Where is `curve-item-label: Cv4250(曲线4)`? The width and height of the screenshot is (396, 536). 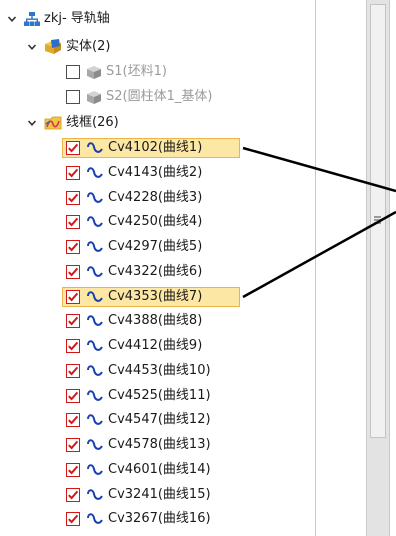
curve-item-label: Cv4250(曲线4) is located at coordinates (155, 221).